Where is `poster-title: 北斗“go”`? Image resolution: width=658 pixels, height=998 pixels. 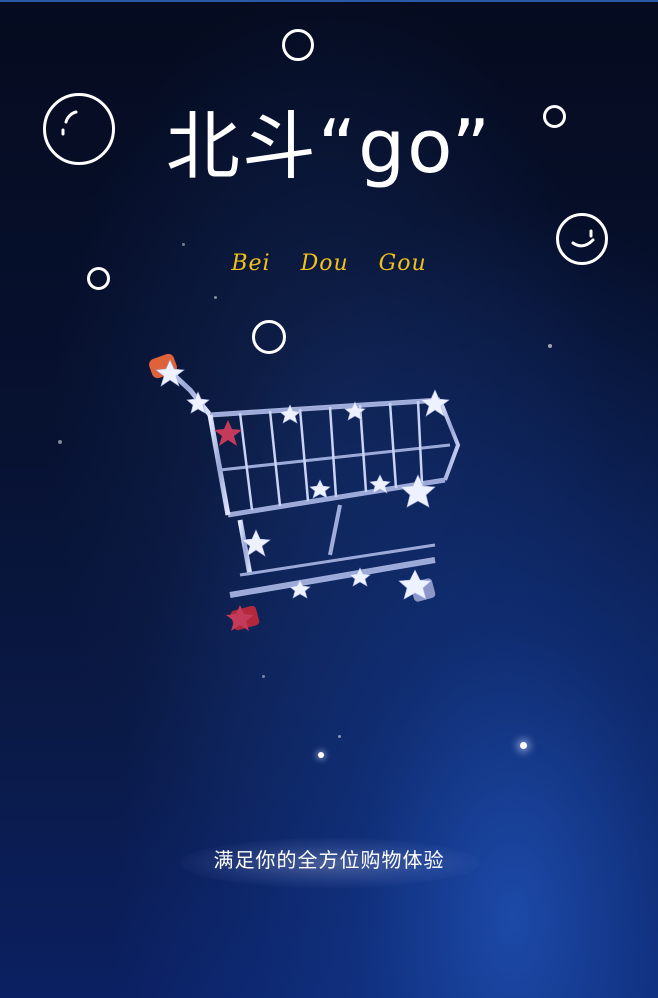
poster-title: 北斗“go” is located at coordinates (329, 147).